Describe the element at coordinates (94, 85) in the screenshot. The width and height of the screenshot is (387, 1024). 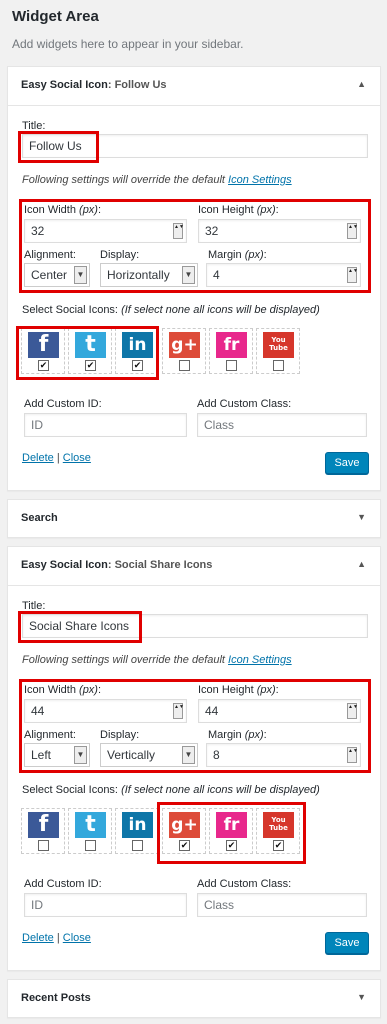
I see `widget-title: Easy Social Icon: Follow Us` at that location.